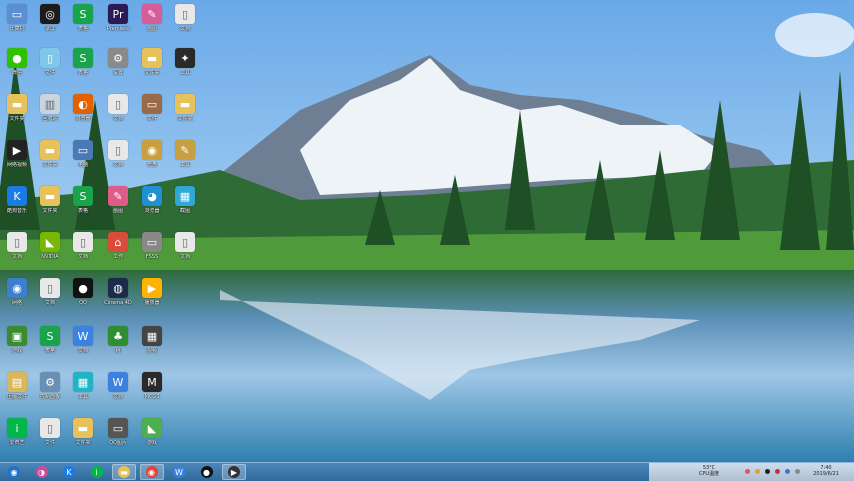 The height and width of the screenshot is (481, 854). What do you see at coordinates (17, 200) in the screenshot?
I see `desktop-icon: K 酷狗音乐` at bounding box center [17, 200].